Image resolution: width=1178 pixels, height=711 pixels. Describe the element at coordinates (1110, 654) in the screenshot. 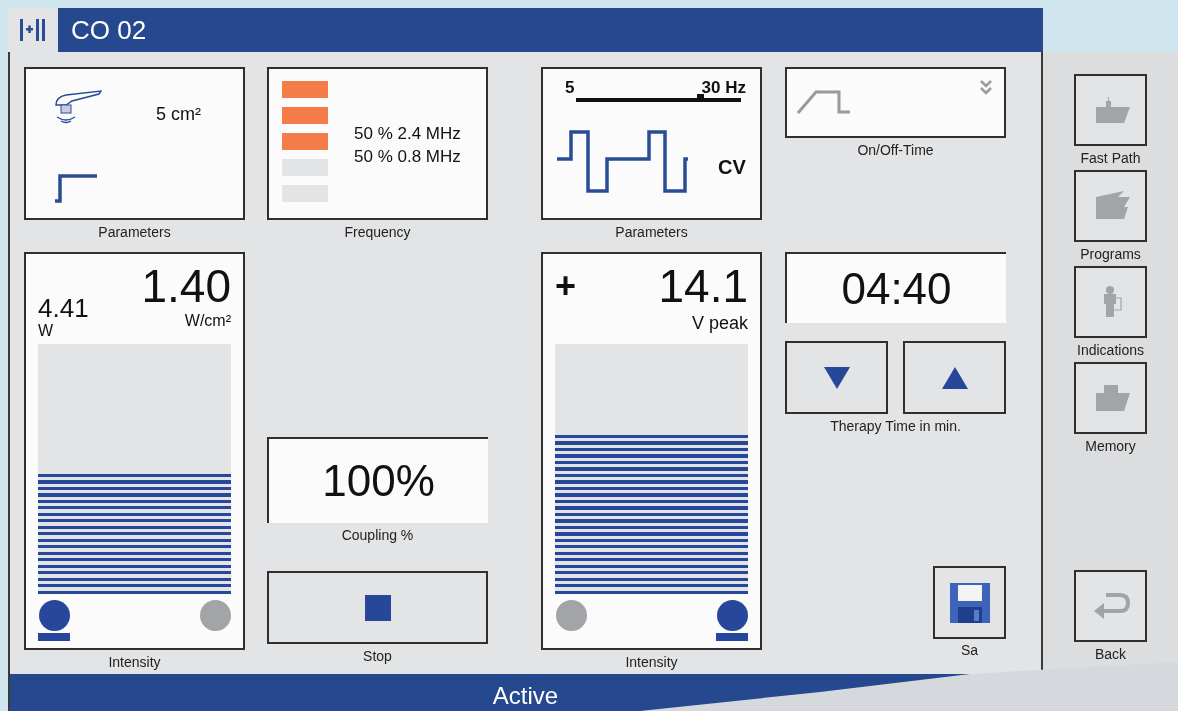

I see `caption: Back` at that location.